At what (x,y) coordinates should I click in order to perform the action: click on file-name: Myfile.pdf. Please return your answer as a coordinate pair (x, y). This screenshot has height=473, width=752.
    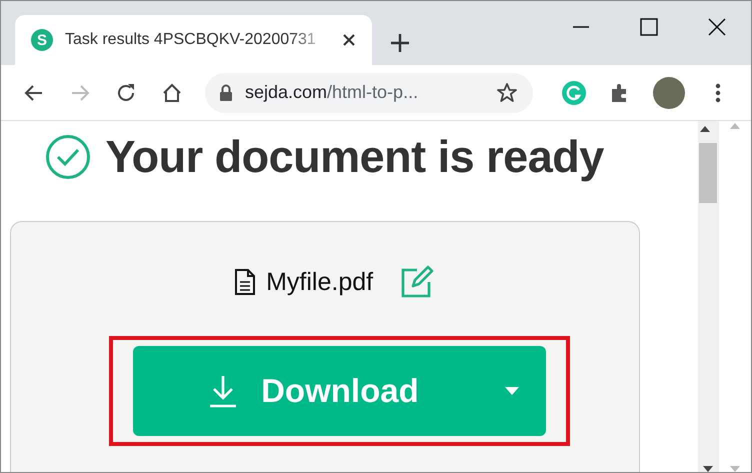
    Looking at the image, I should click on (320, 282).